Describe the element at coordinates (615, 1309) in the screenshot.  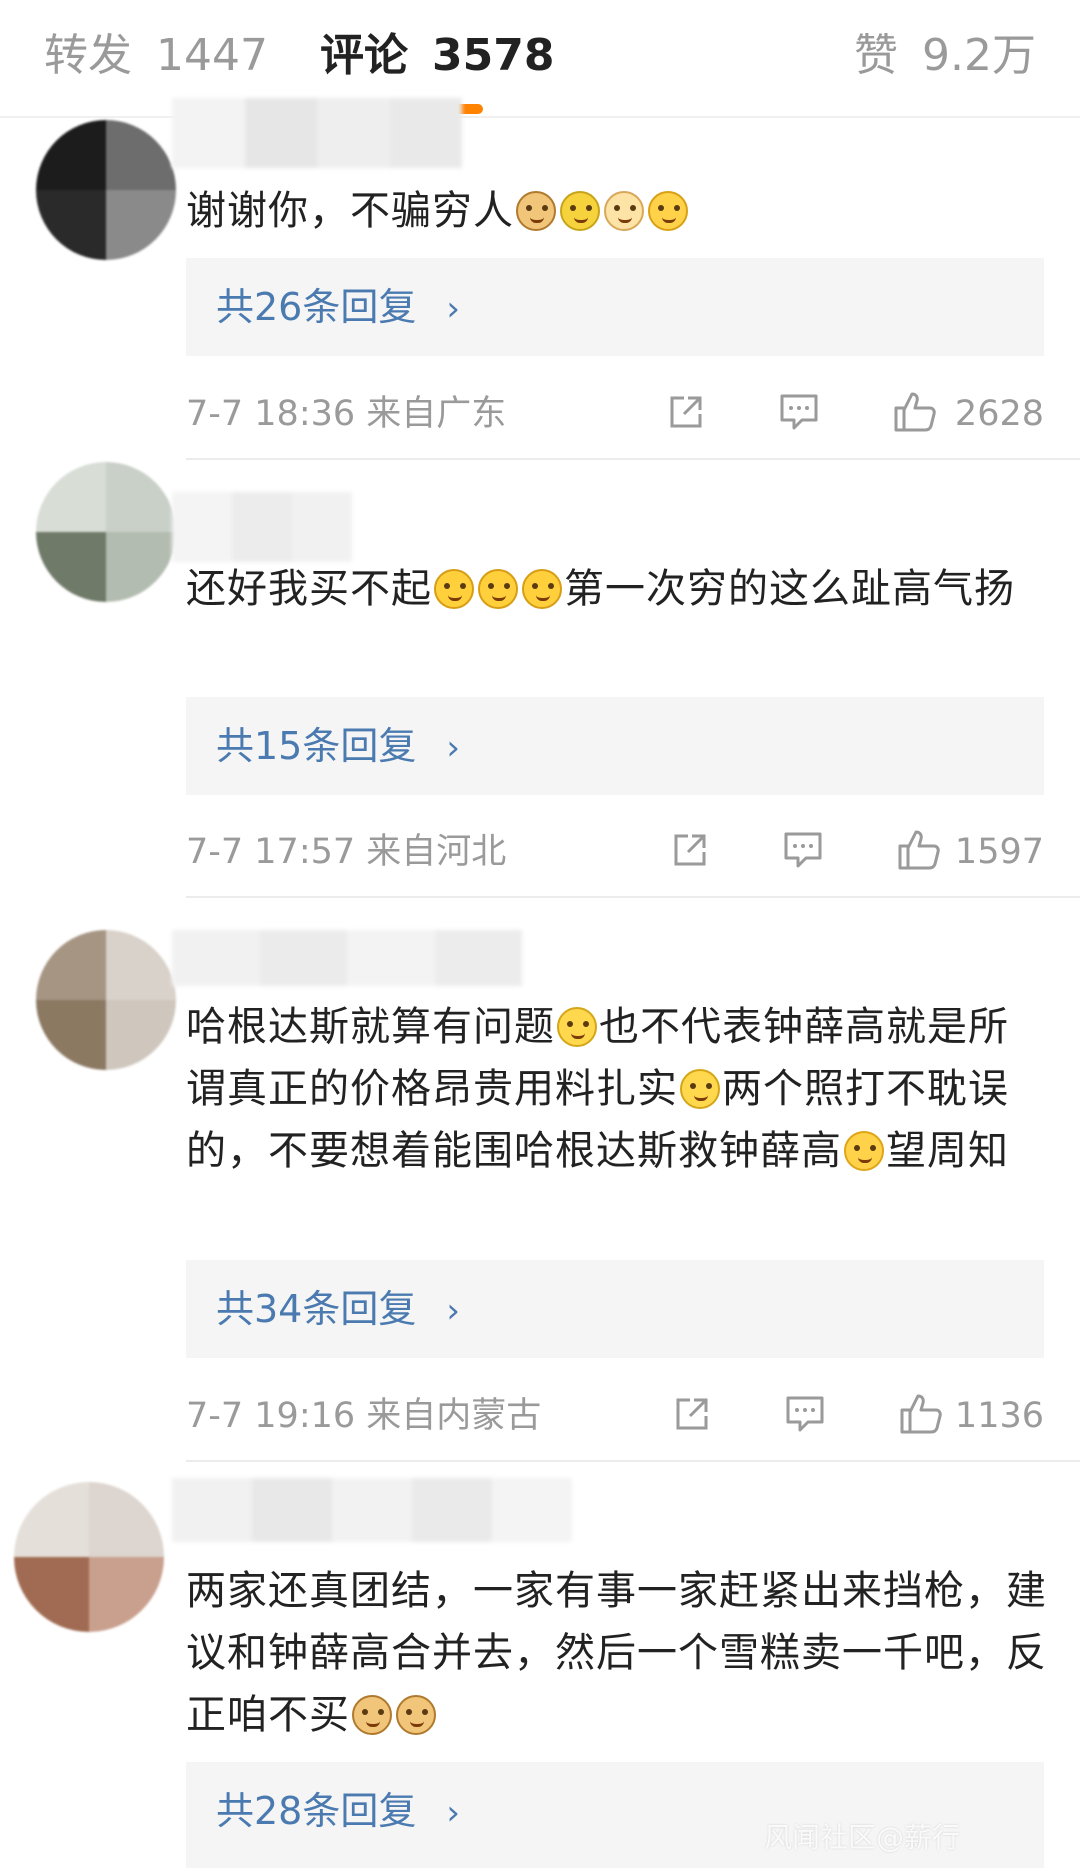
I see `reply-summary: 共34条回复 ›` at that location.